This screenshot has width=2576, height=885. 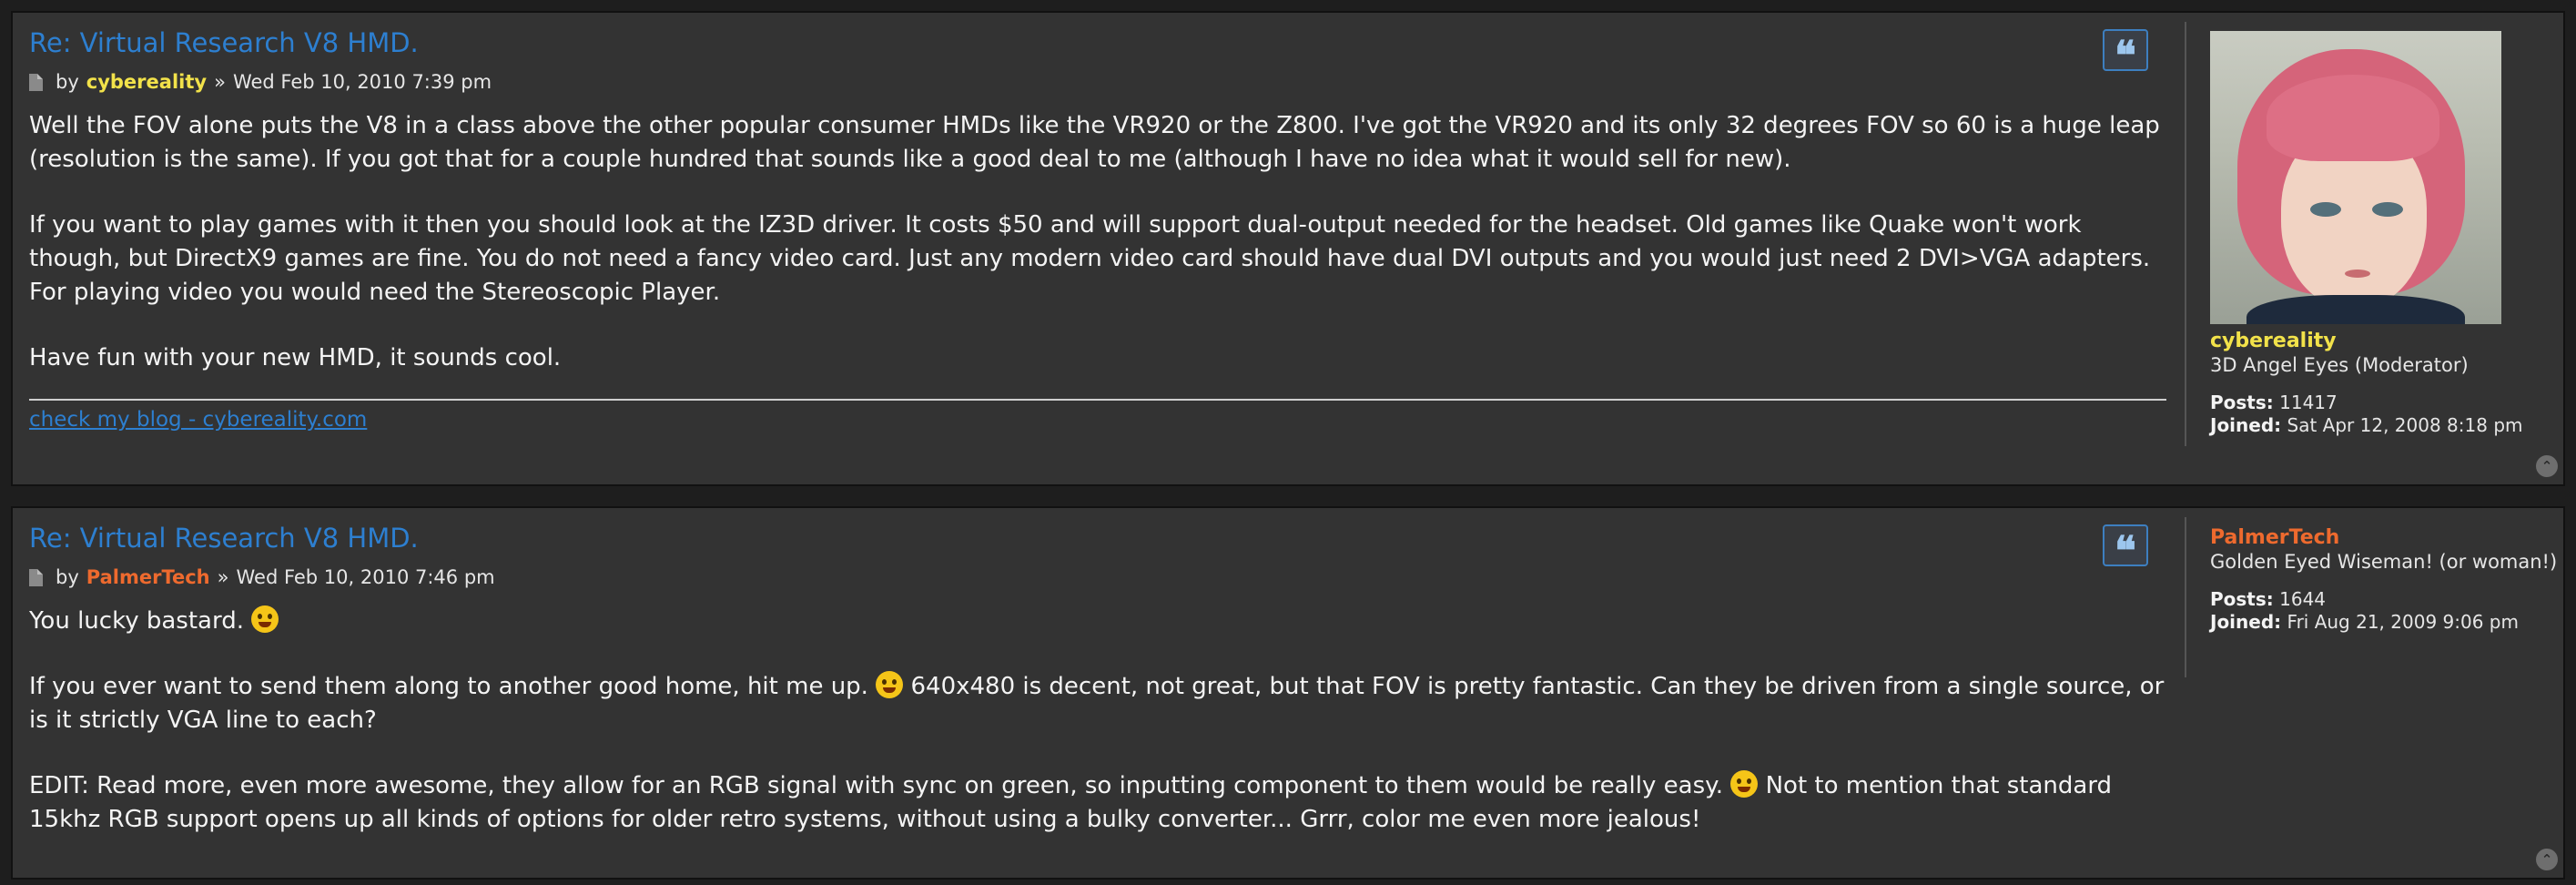 I want to click on laughing-smiley-icon, so click(x=1744, y=784).